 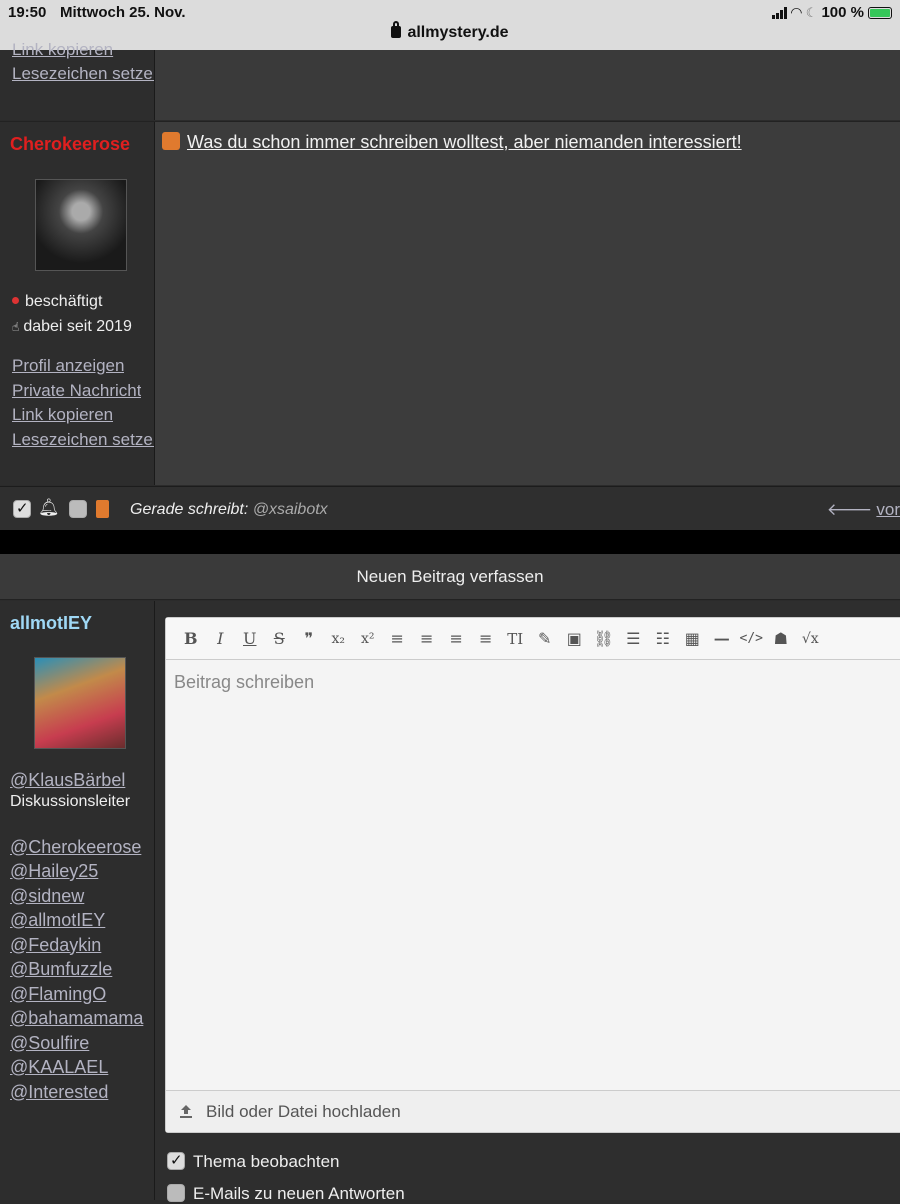 I want to click on participant-mention: @Cherokeerose, so click(x=76, y=847).